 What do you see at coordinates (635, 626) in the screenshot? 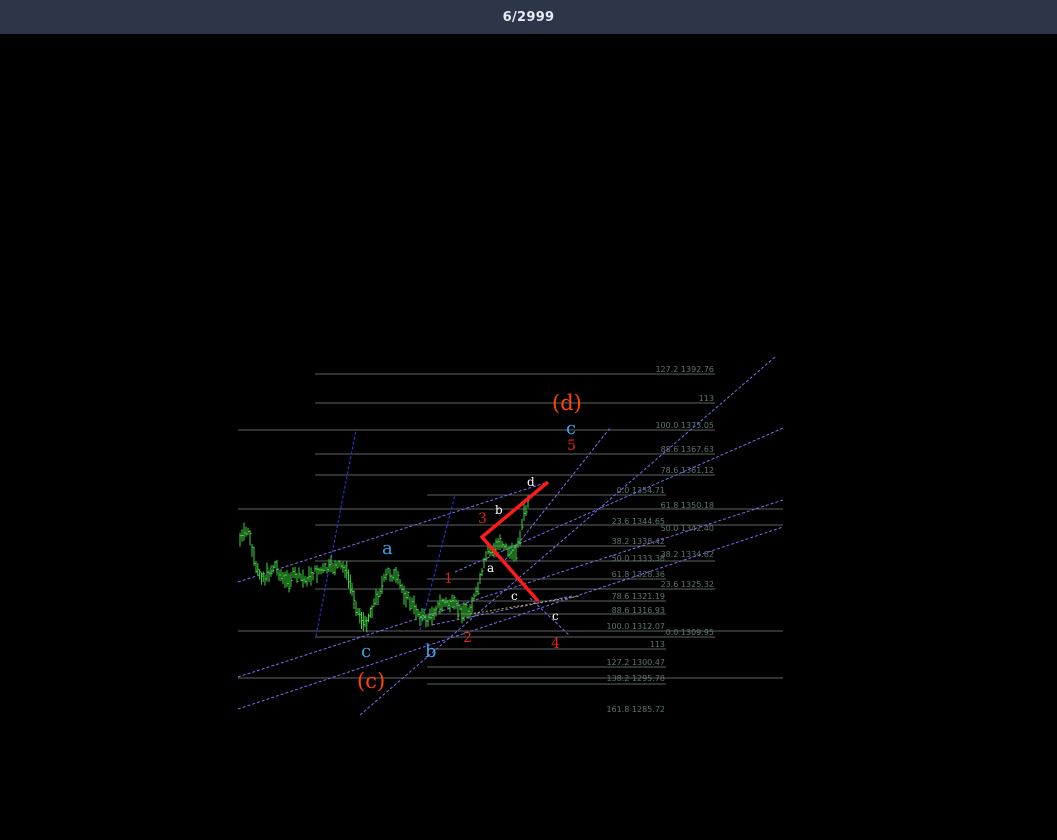
I see `fib-label: 100.0 1312.07` at bounding box center [635, 626].